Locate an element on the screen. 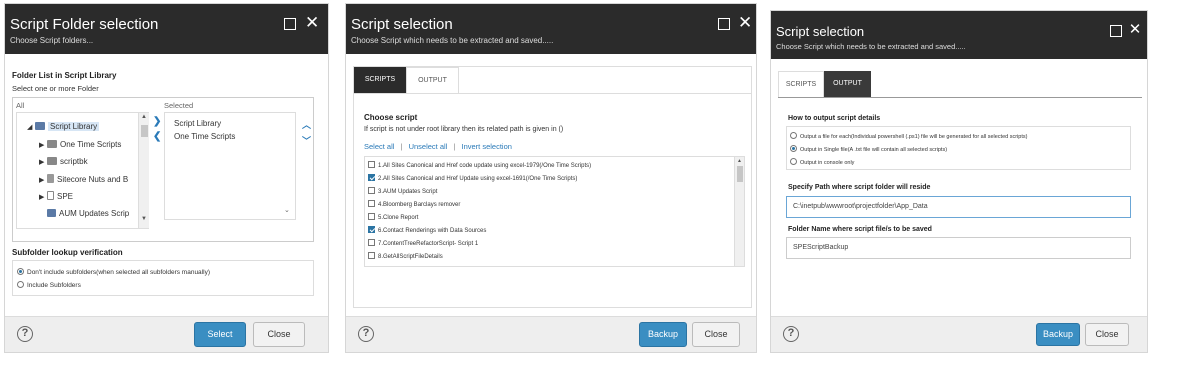 Image resolution: width=1200 pixels, height=371 pixels. tree-scrollbar: ▲ ▼ is located at coordinates (143, 170).